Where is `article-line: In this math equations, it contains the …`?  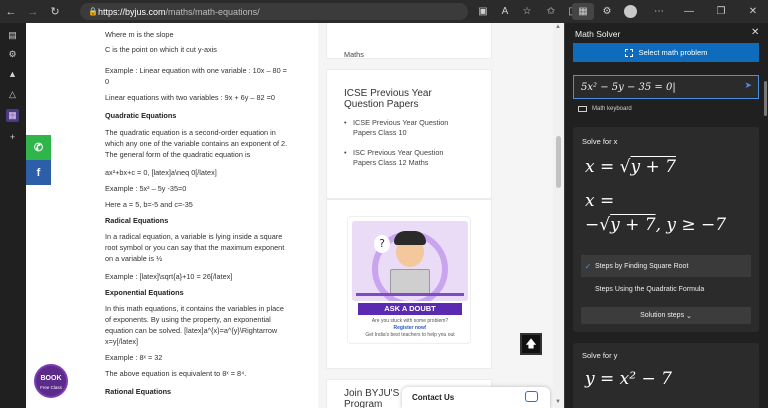
article-line: In this math equations, it contains the … is located at coordinates (194, 308).